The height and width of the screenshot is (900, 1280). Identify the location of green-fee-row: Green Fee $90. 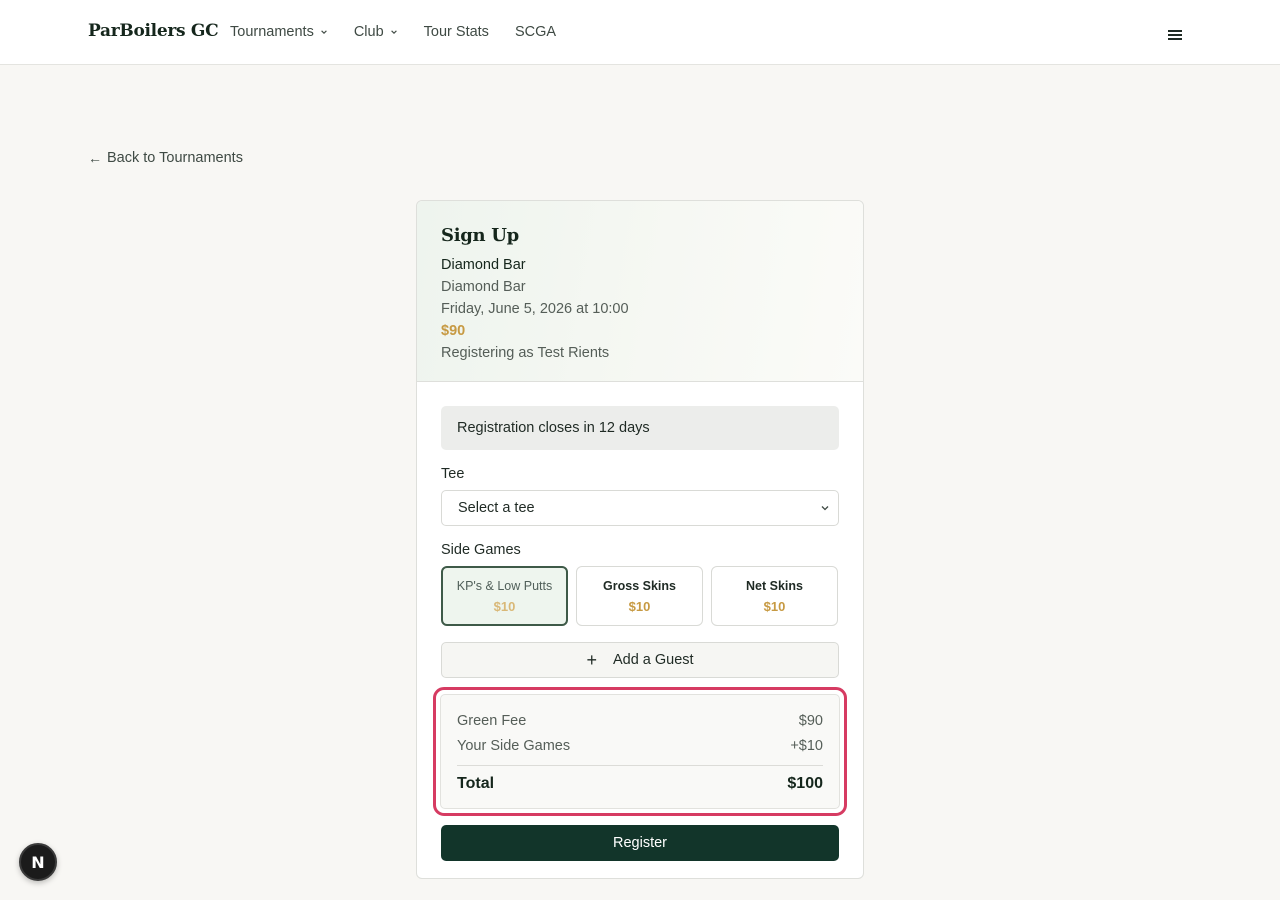
(640, 721).